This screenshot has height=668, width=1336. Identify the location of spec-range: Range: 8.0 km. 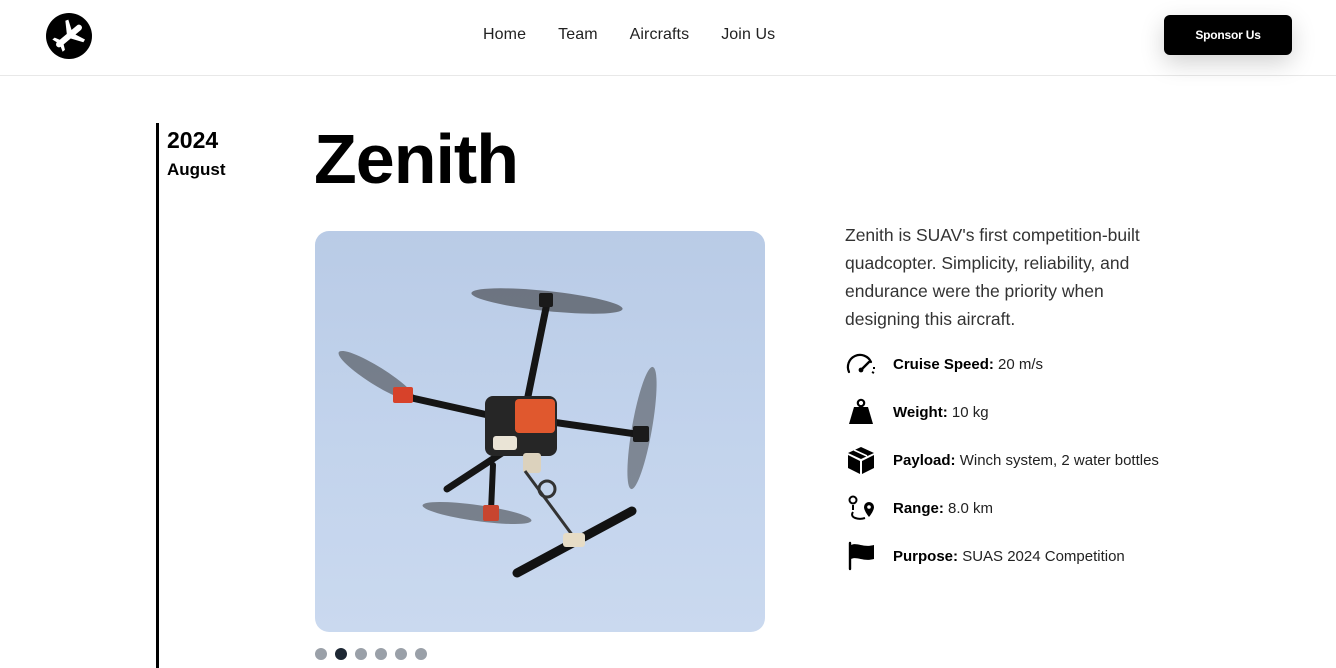
(919, 508).